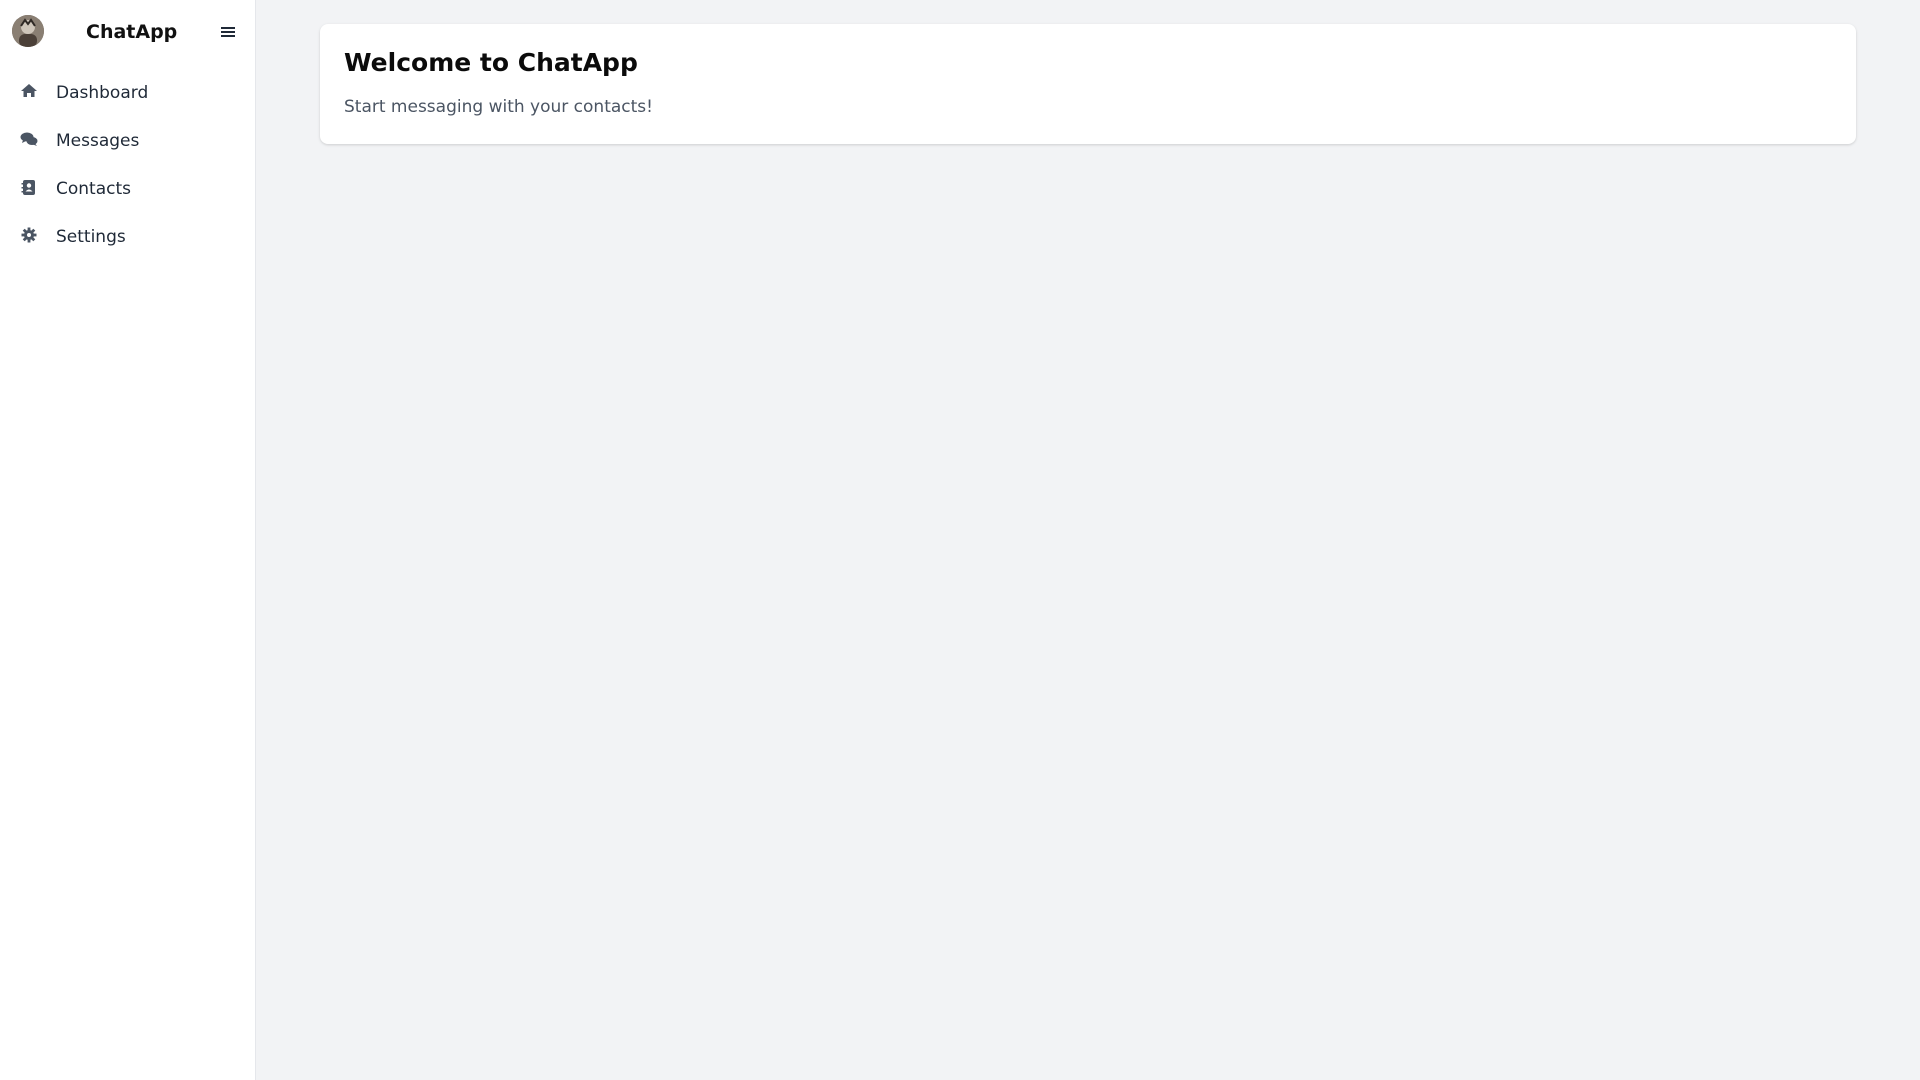  What do you see at coordinates (102, 93) in the screenshot?
I see `sidebar-item-label: Dashboard` at bounding box center [102, 93].